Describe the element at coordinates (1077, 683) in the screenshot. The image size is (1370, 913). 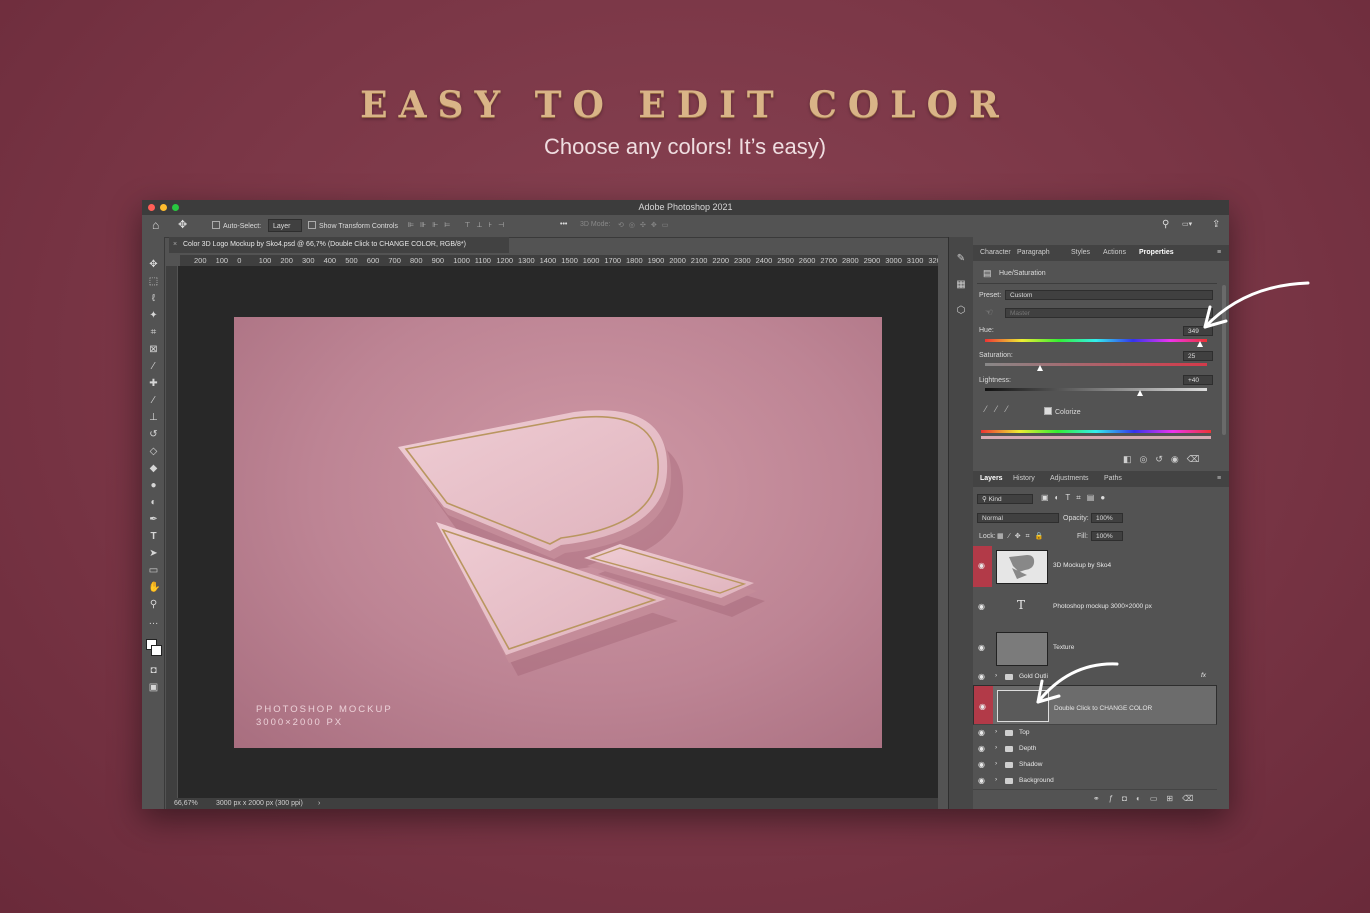
I see `arrow-to-layer-icon` at that location.